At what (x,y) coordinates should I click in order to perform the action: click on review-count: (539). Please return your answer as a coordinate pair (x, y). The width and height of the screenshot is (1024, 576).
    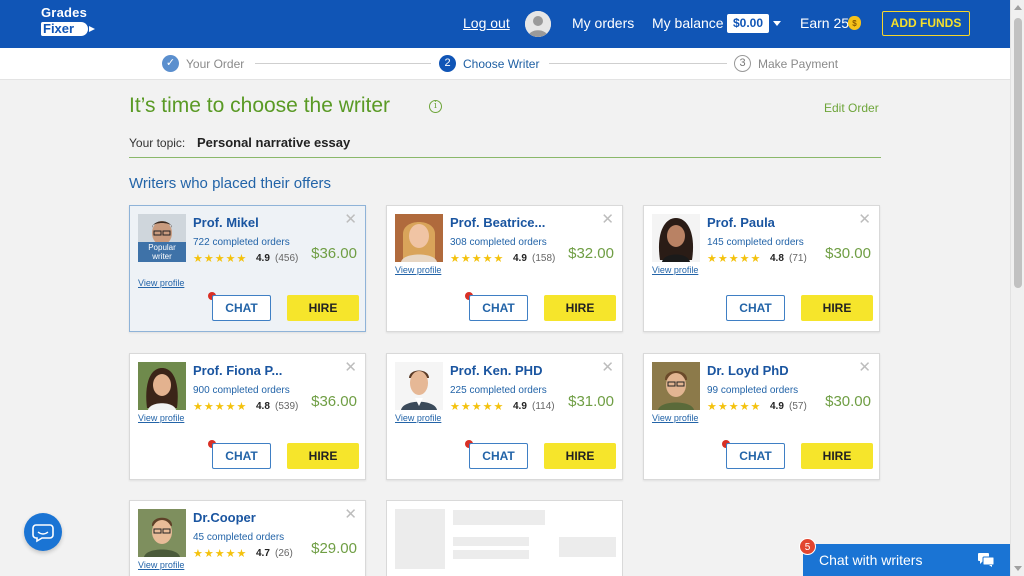
    Looking at the image, I should click on (287, 406).